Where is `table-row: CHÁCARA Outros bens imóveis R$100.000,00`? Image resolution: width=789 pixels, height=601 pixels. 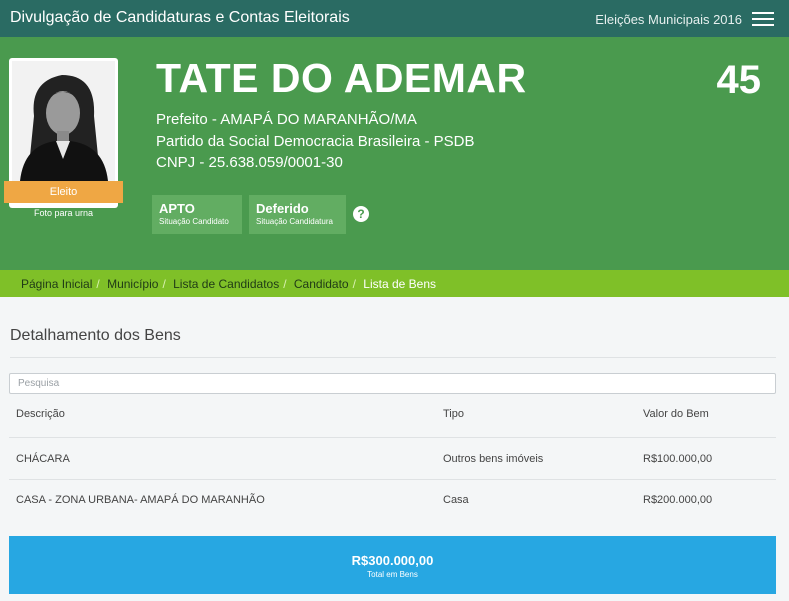
table-row: CHÁCARA Outros bens imóveis R$100.000,00 is located at coordinates (392, 458).